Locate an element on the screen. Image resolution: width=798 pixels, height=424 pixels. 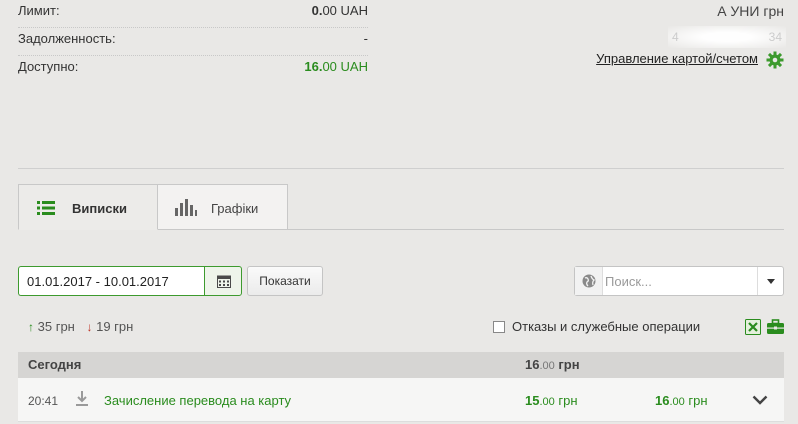
group-header-today: Сегодня 16.00 грн is located at coordinates (401, 365).